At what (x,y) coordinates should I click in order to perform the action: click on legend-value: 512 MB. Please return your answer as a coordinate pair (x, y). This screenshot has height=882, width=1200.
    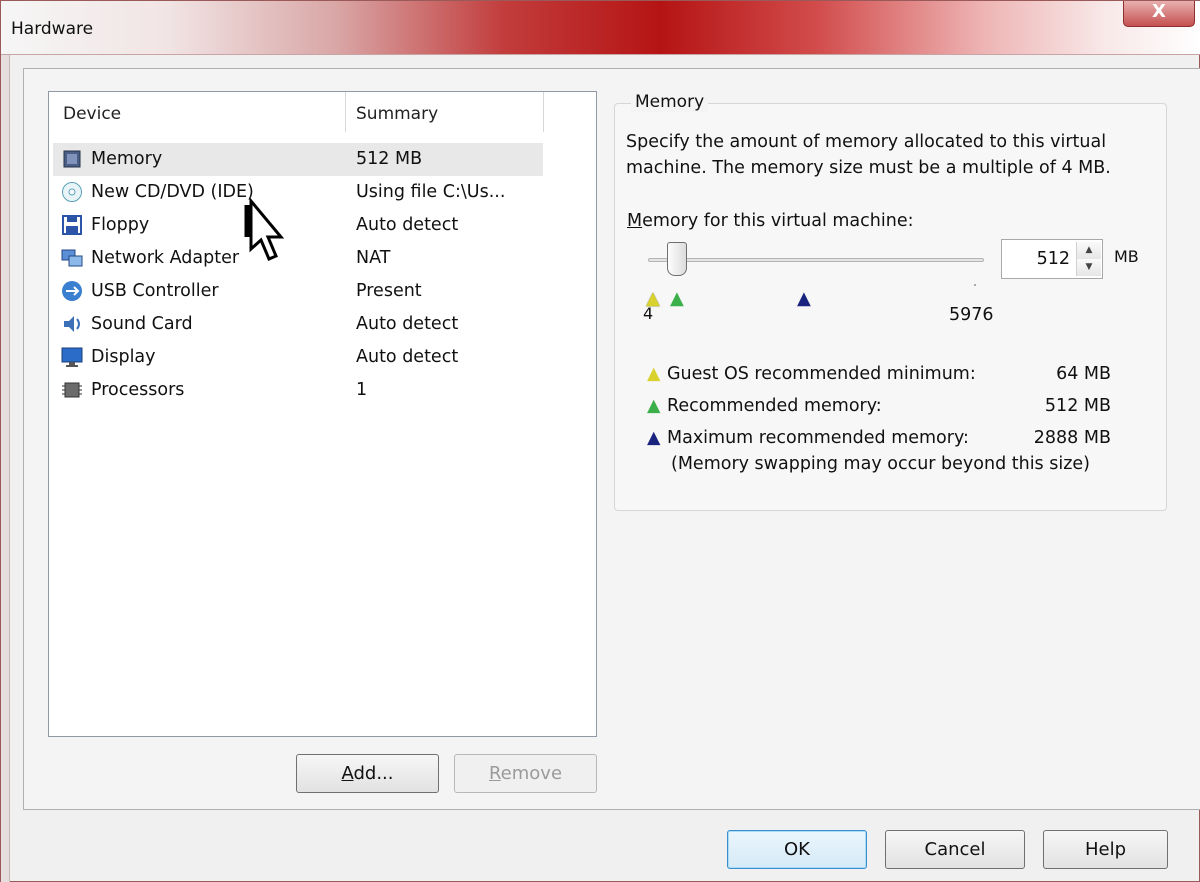
    Looking at the image, I should click on (1077, 406).